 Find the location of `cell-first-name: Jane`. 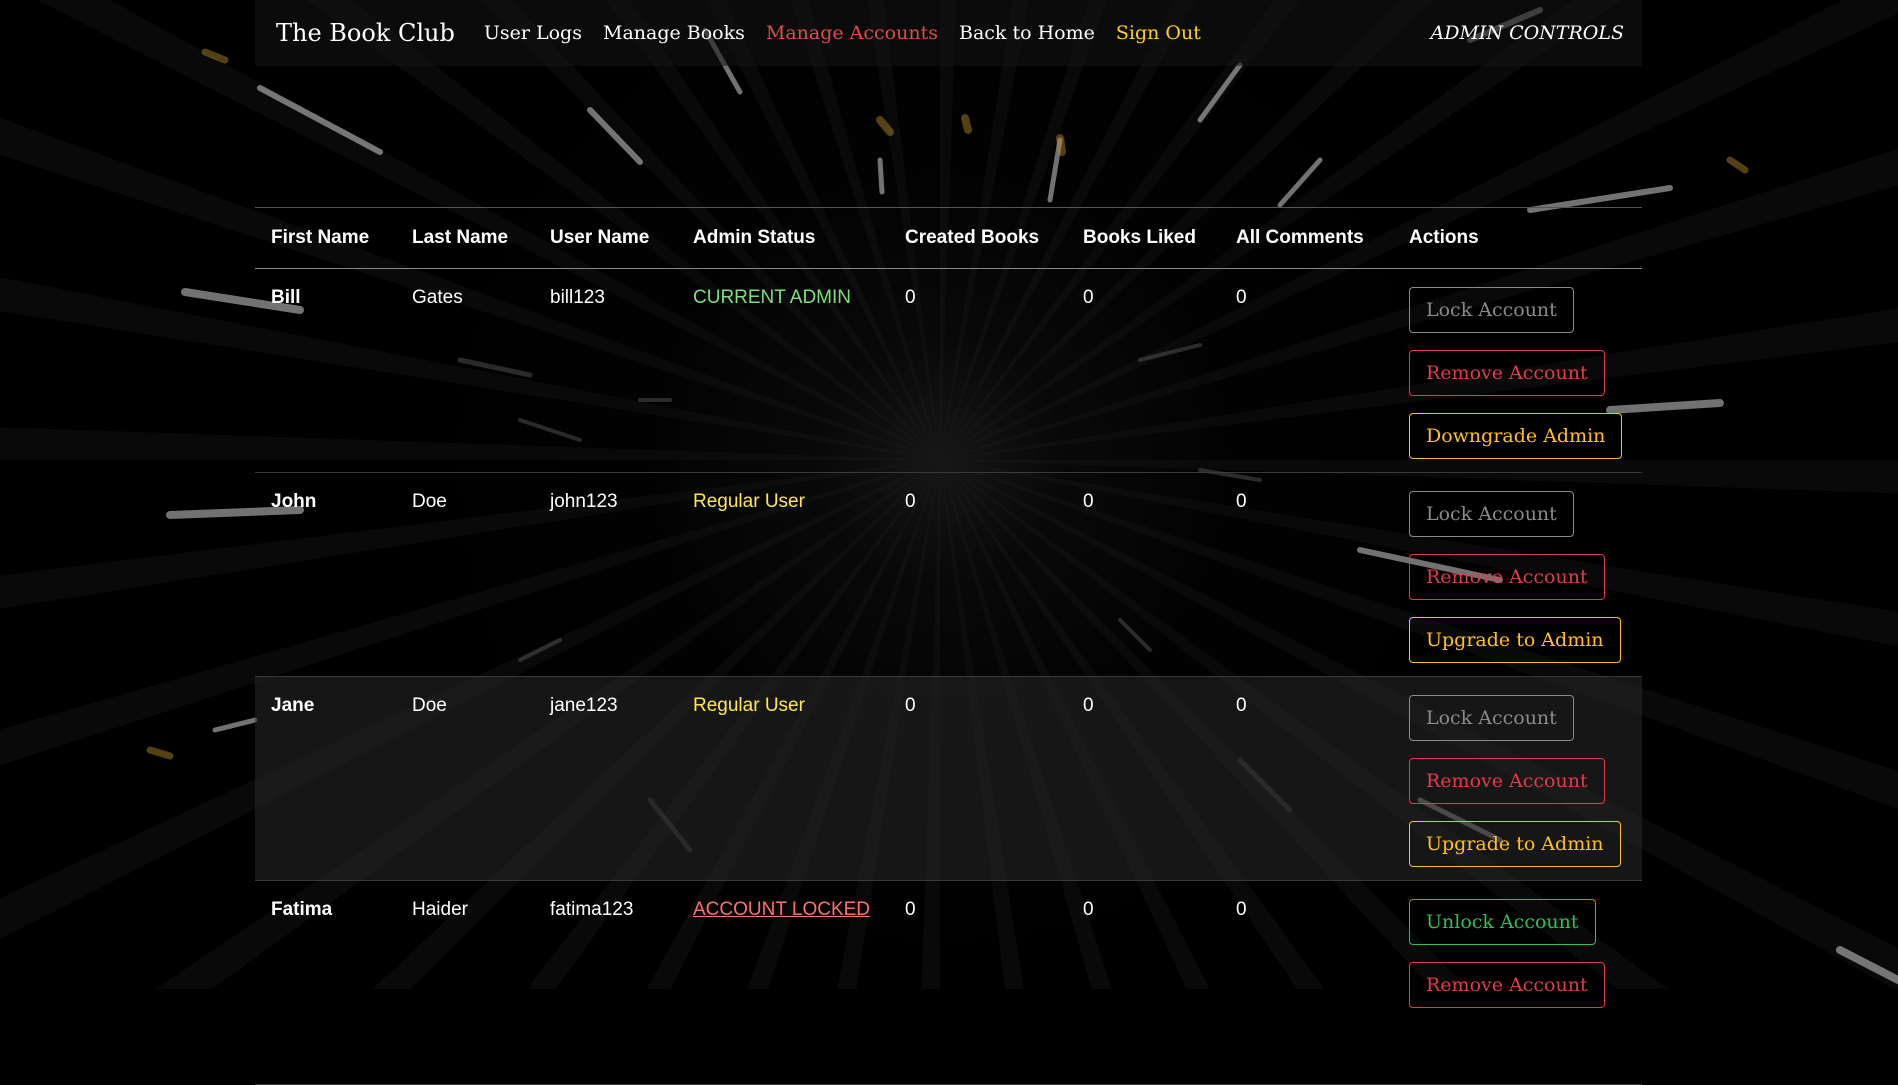

cell-first-name: Jane is located at coordinates (325, 778).